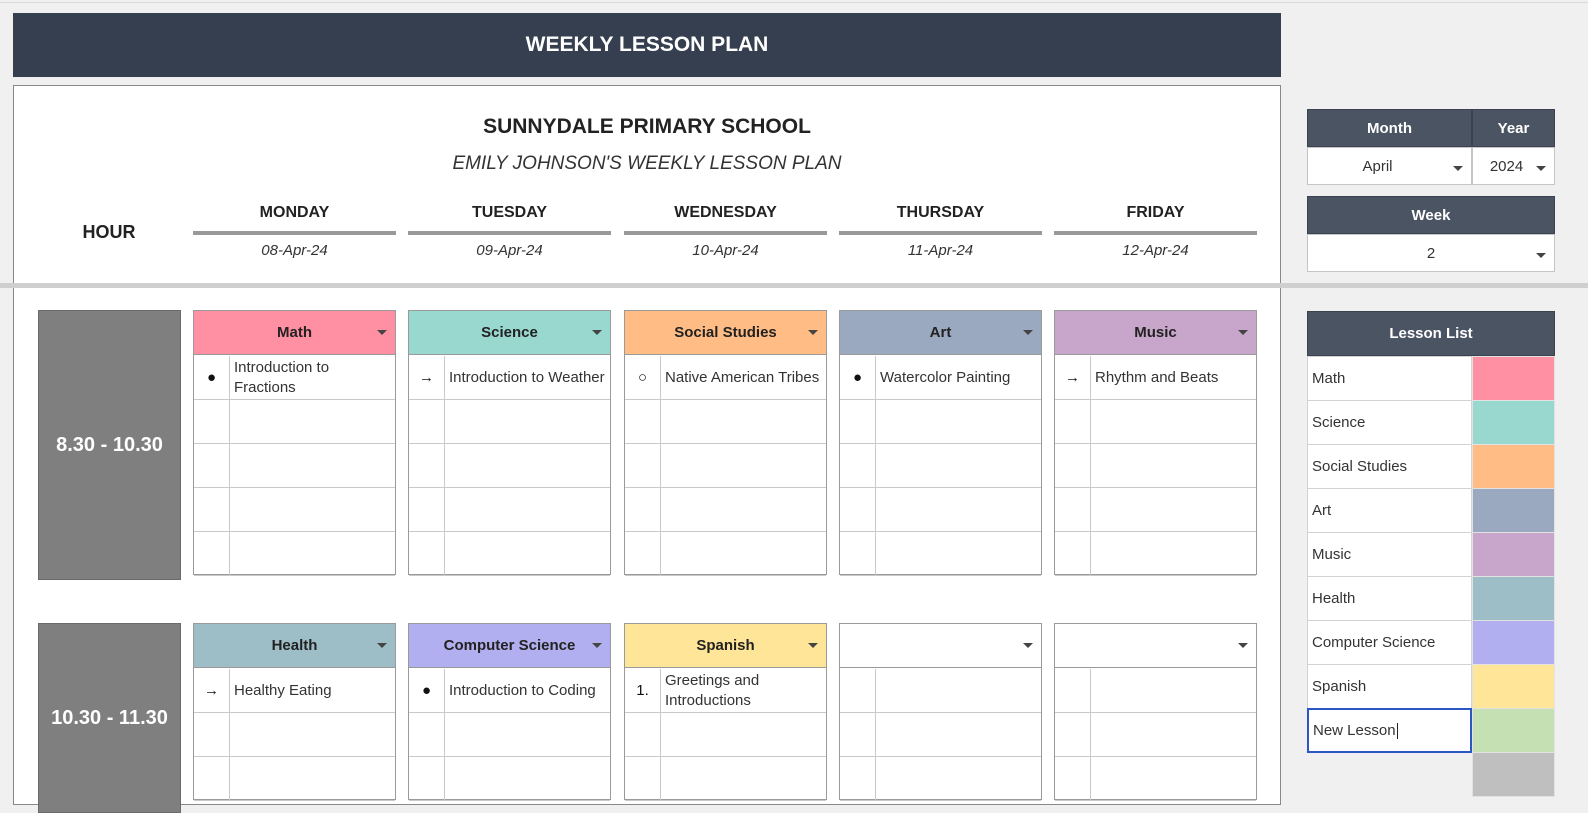 The height and width of the screenshot is (813, 1588). Describe the element at coordinates (1389, 466) in the screenshot. I see `lesson-list-item: Social Studies` at that location.